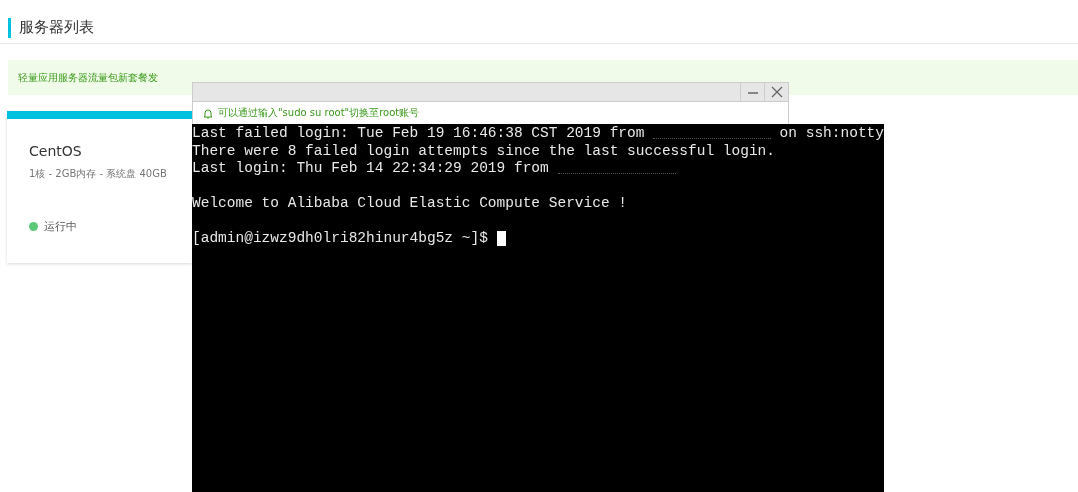 Image resolution: width=1078 pixels, height=492 pixels. Describe the element at coordinates (9, 27) in the screenshot. I see `title-accent-bar` at that location.